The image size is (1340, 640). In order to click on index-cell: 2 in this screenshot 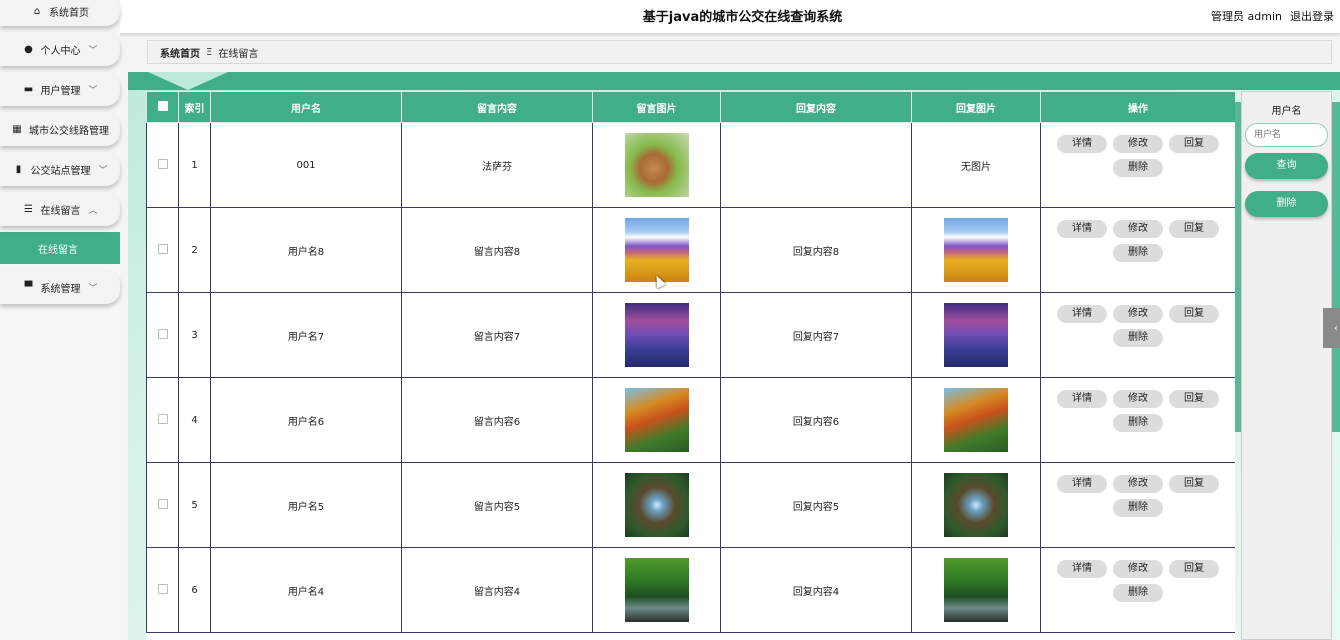, I will do `click(194, 250)`.